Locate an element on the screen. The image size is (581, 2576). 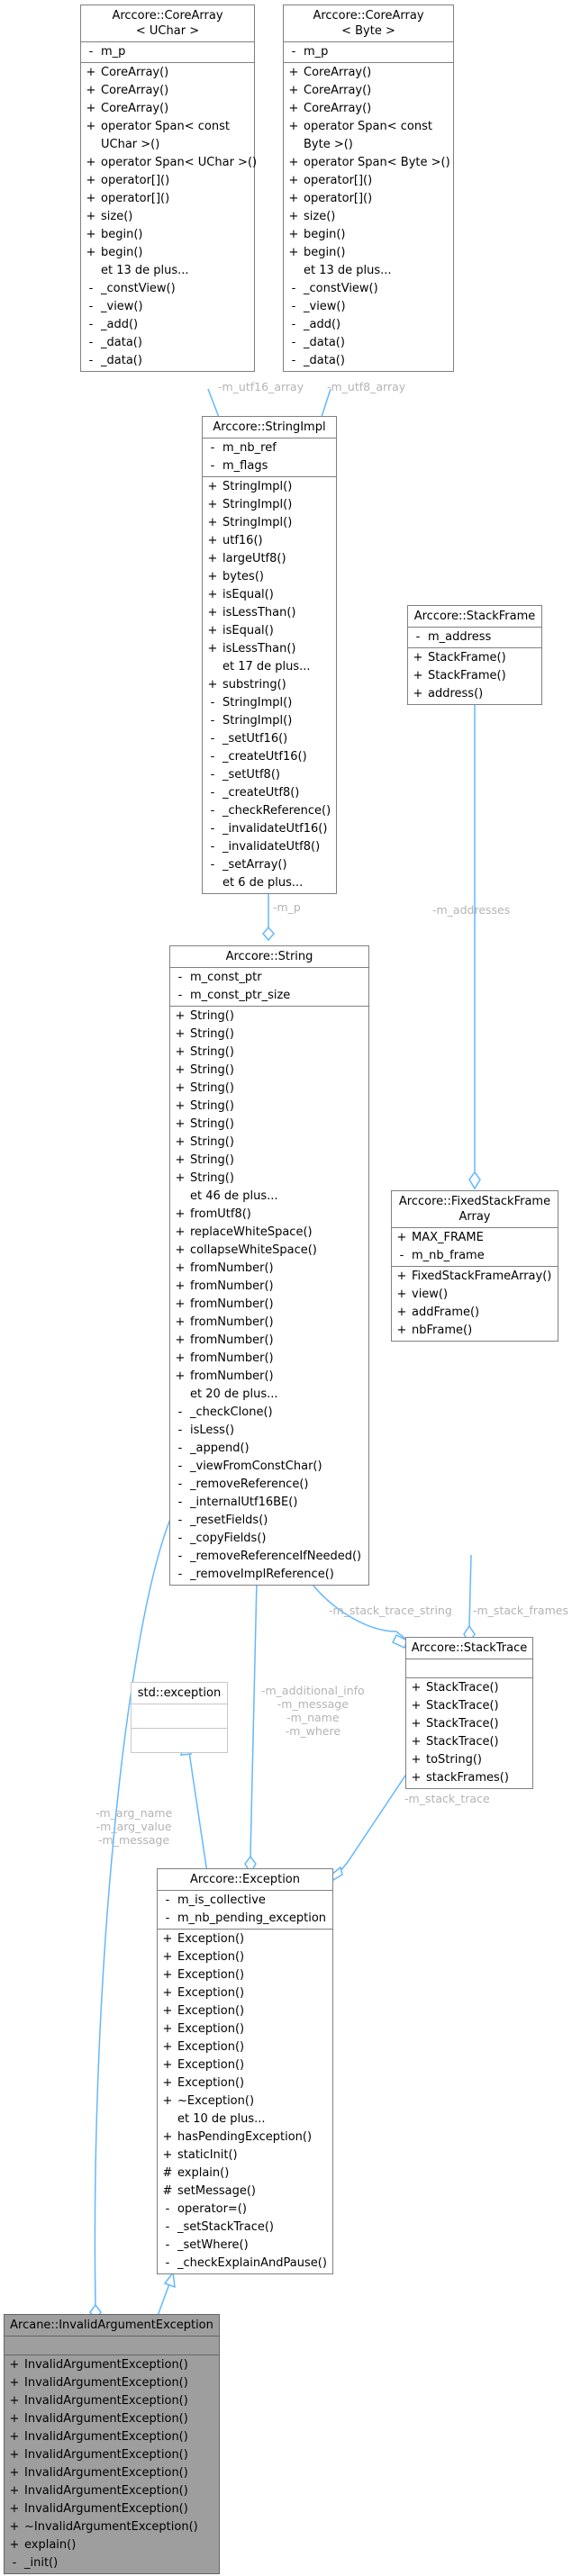
attribute-row: - m_const_ptr_size is located at coordinates (269, 996).